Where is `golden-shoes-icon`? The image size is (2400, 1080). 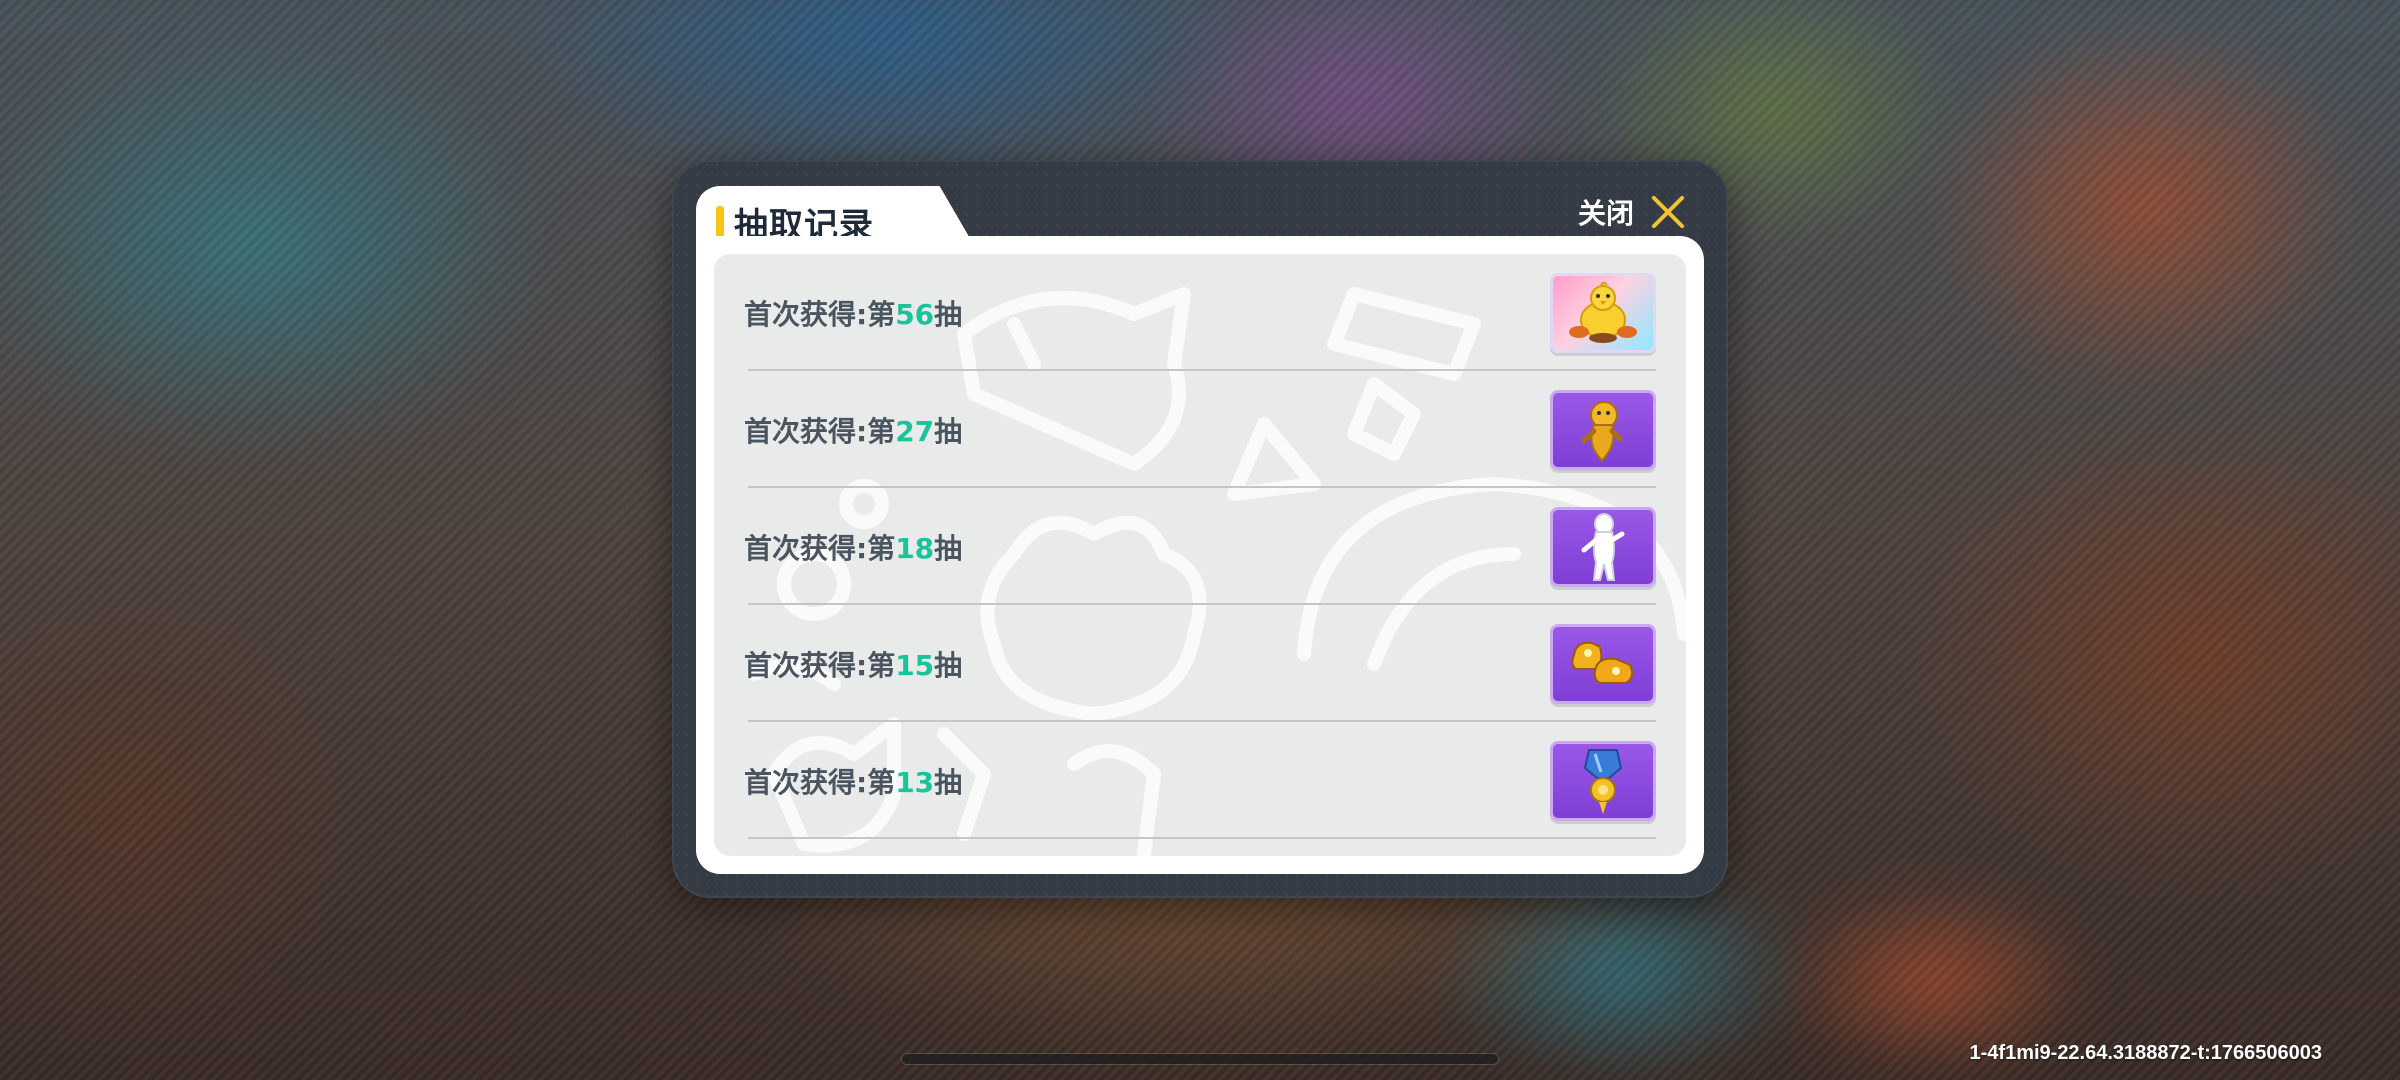
golden-shoes-icon is located at coordinates (1602, 662).